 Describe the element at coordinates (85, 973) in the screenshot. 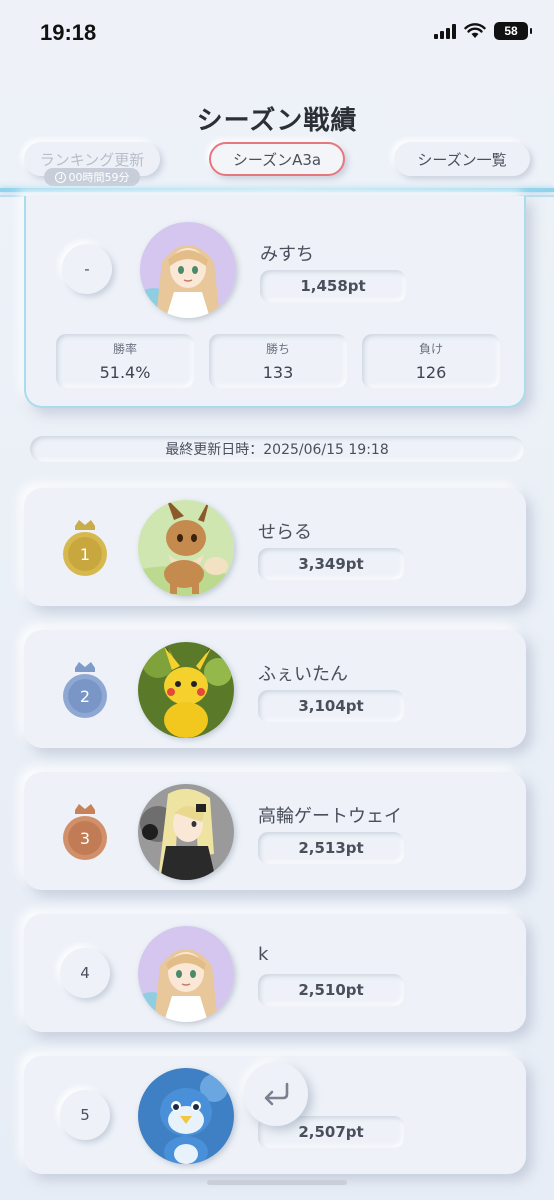

I see `rank-circle: 4` at that location.